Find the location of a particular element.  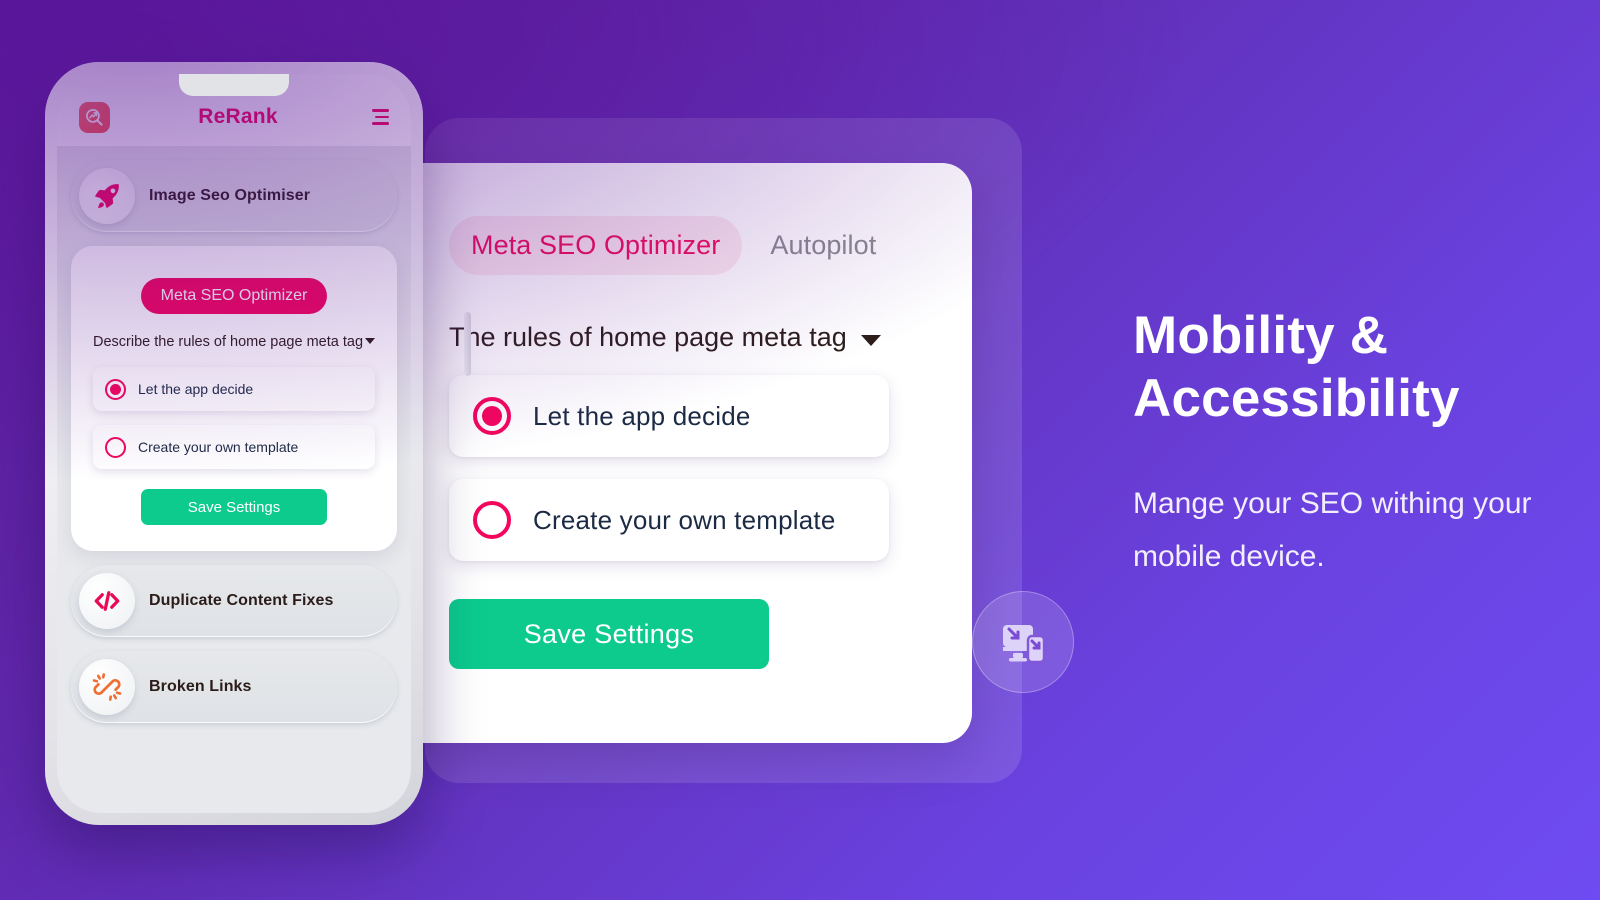

meta-seo-optimizer-pill: Meta SEO Optimizer is located at coordinates (234, 296).